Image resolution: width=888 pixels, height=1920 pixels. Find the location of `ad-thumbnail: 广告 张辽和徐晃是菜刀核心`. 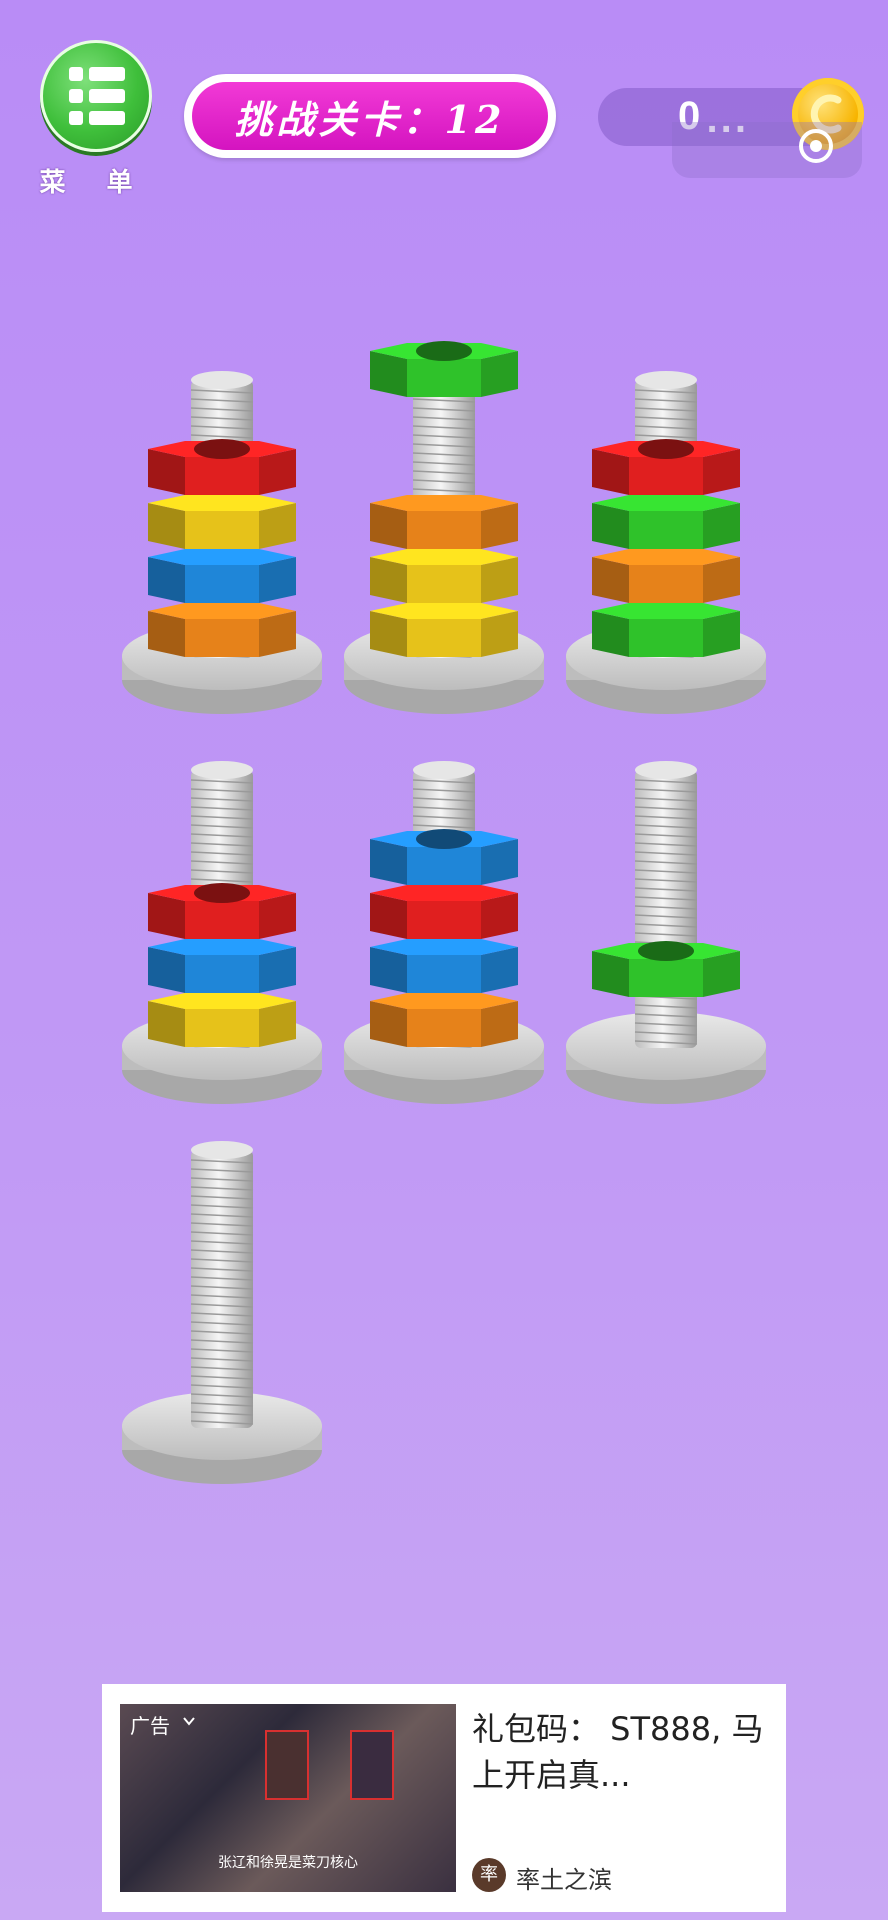

ad-thumbnail: 广告 张辽和徐晃是菜刀核心 is located at coordinates (288, 1798).